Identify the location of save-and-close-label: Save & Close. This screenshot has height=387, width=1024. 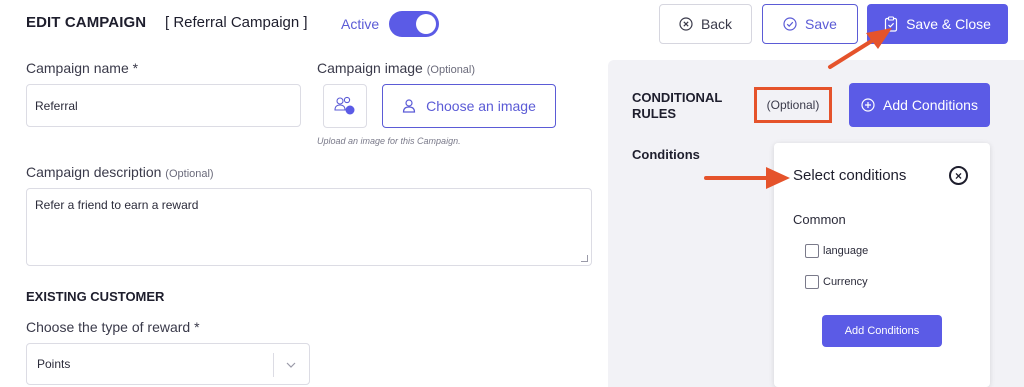
(948, 24).